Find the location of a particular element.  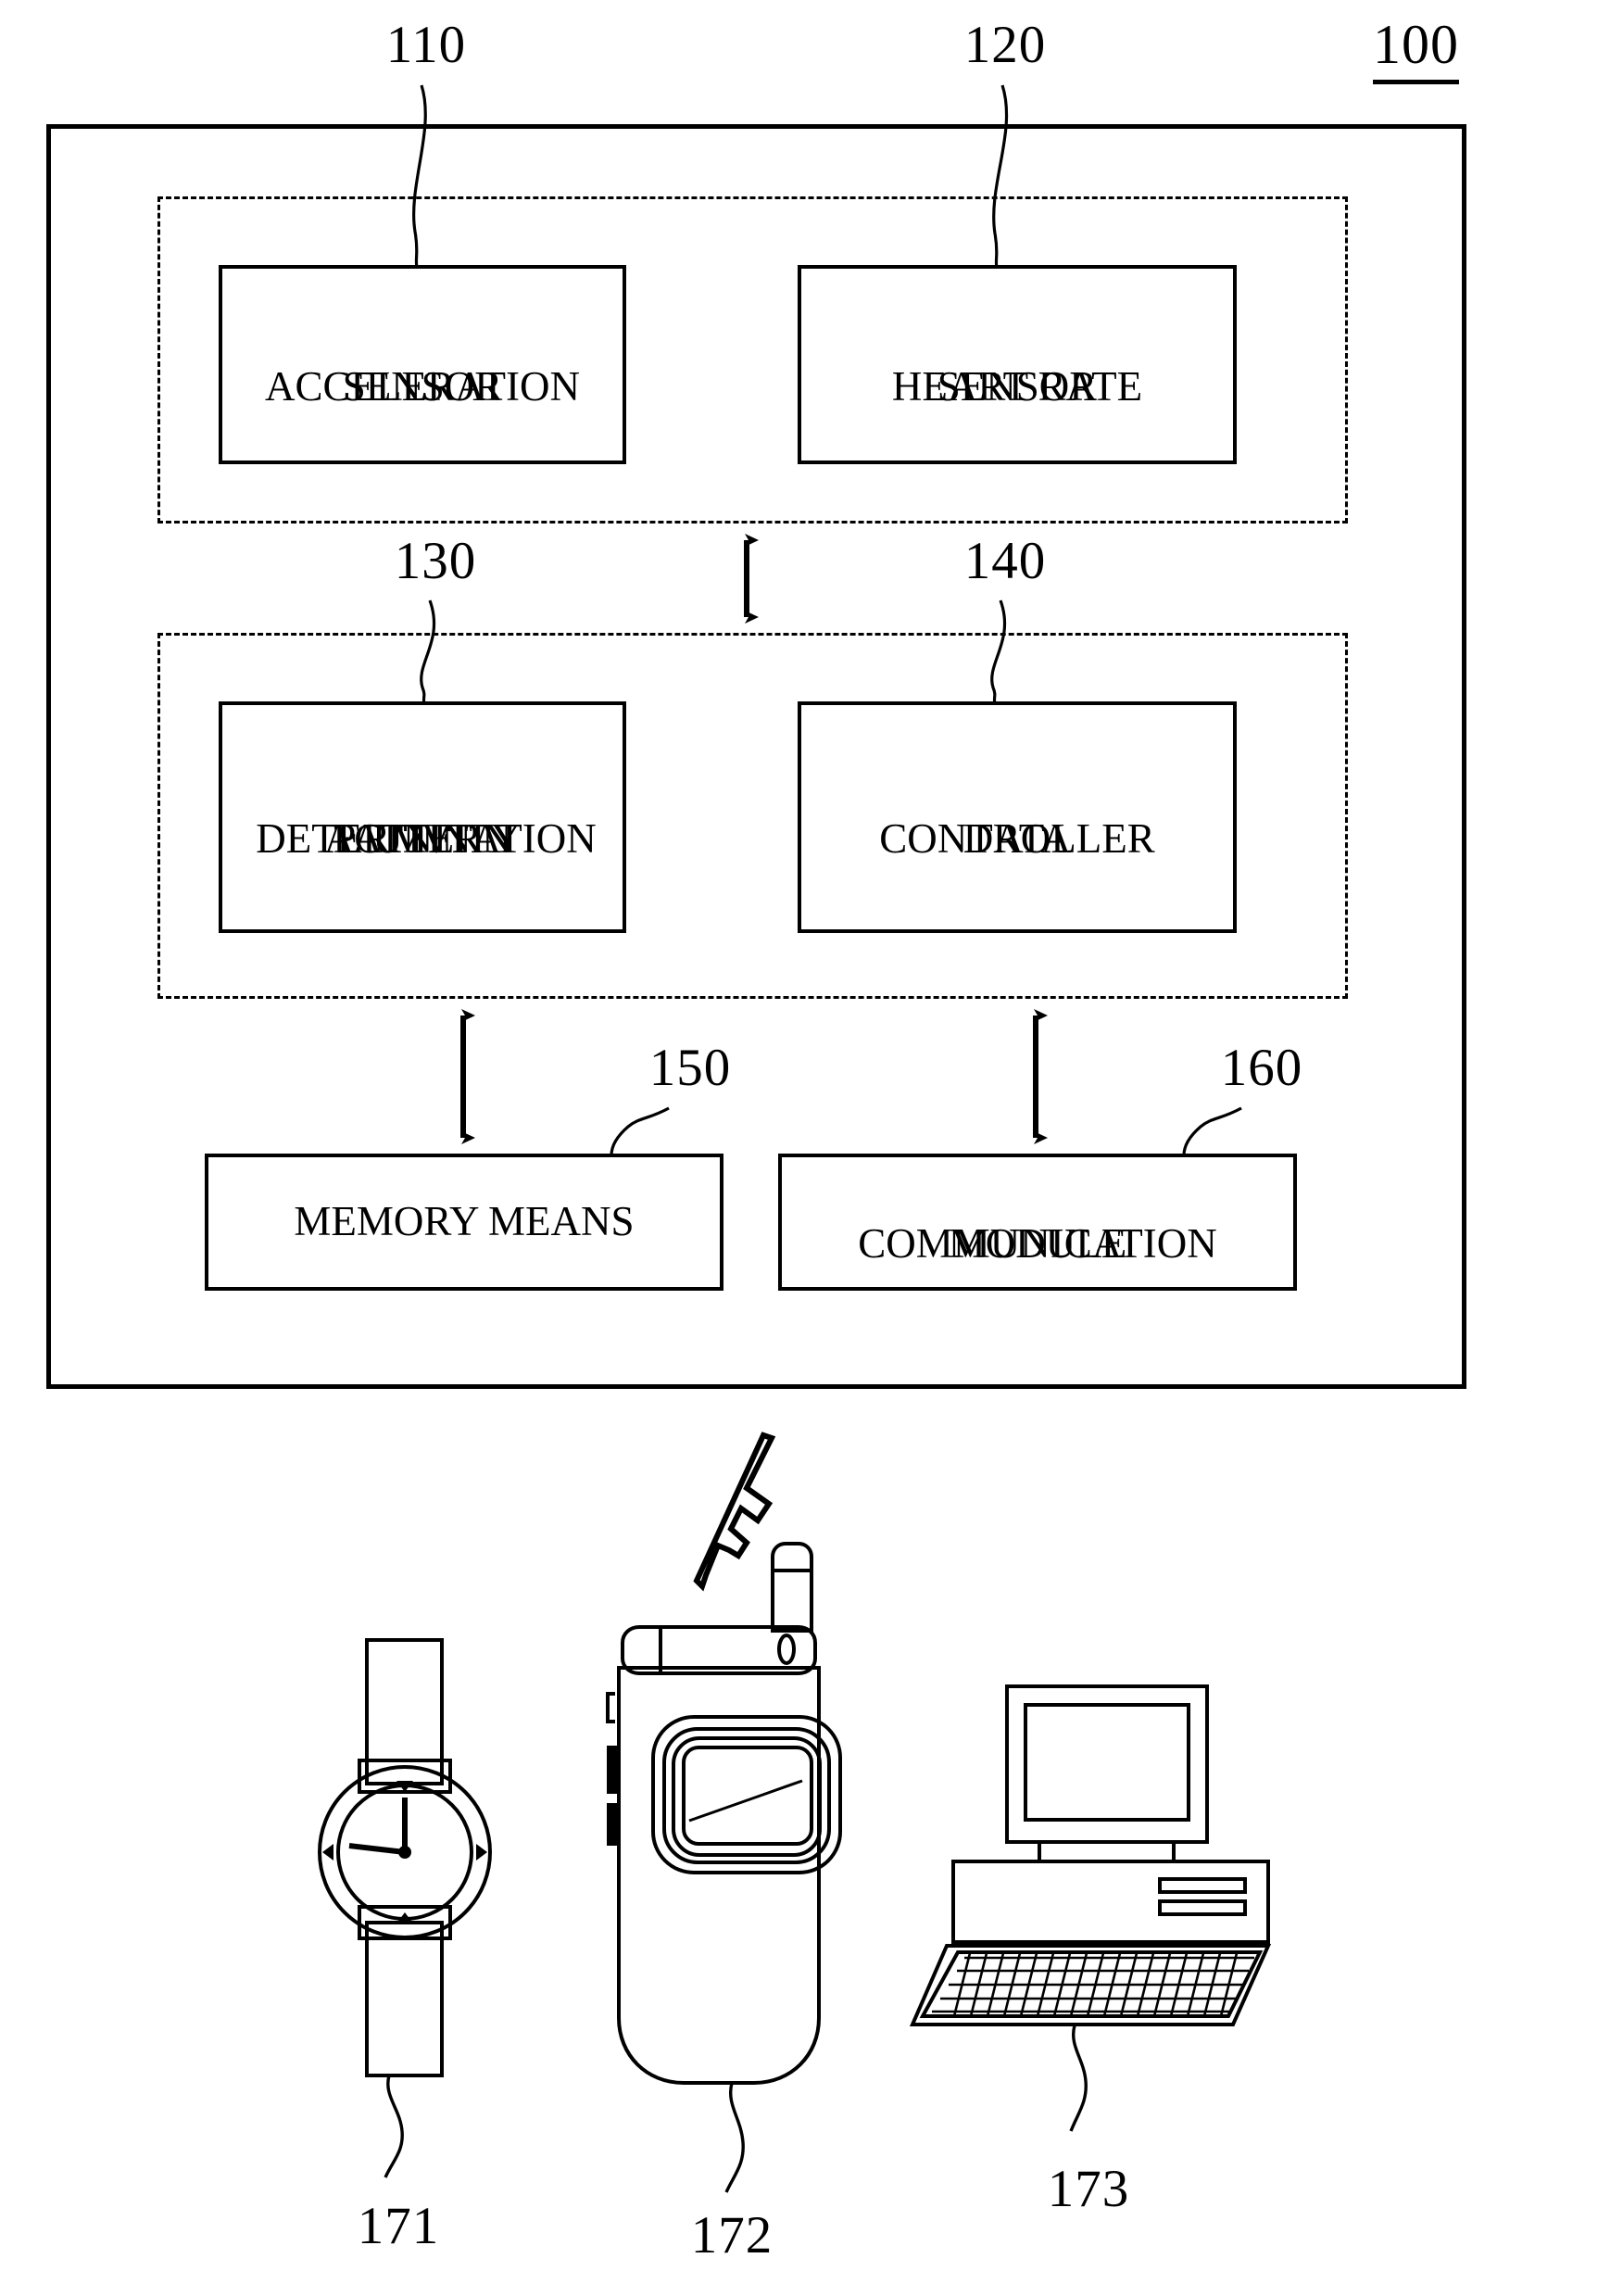

ref-number-110: 110 is located at coordinates (426, 45).